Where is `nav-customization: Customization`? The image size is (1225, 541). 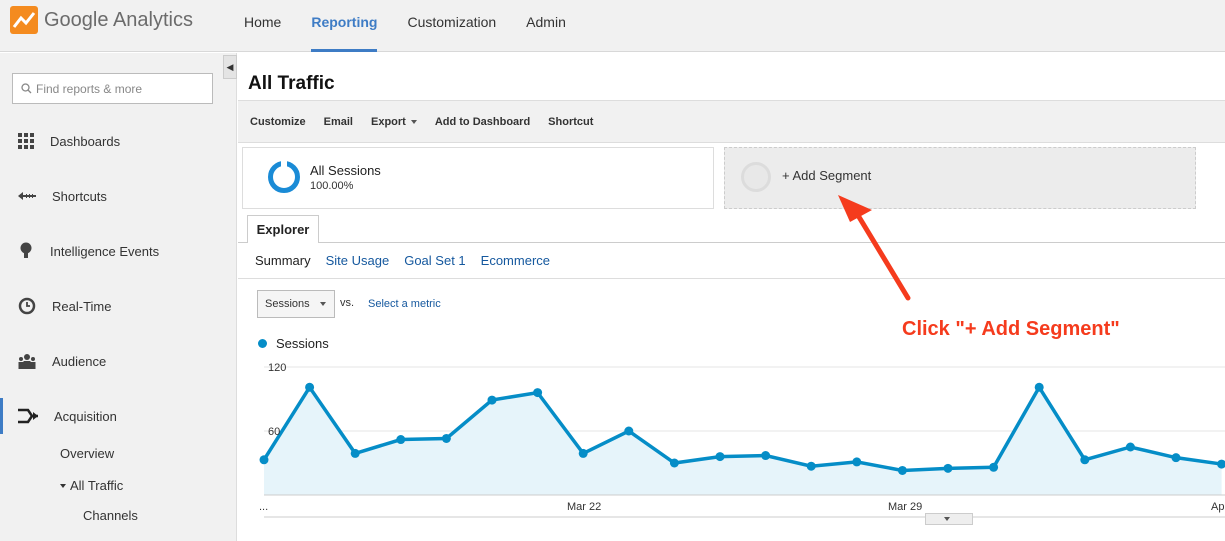
nav-customization: Customization is located at coordinates (451, 26).